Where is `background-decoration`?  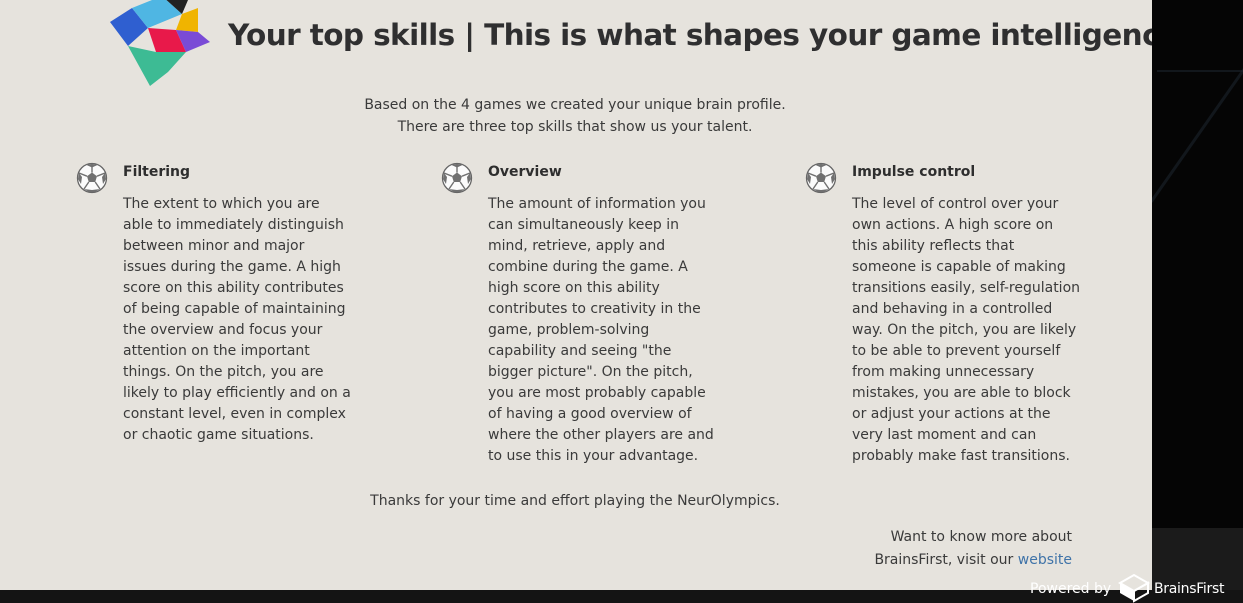
background-decoration is located at coordinates (1196, 301).